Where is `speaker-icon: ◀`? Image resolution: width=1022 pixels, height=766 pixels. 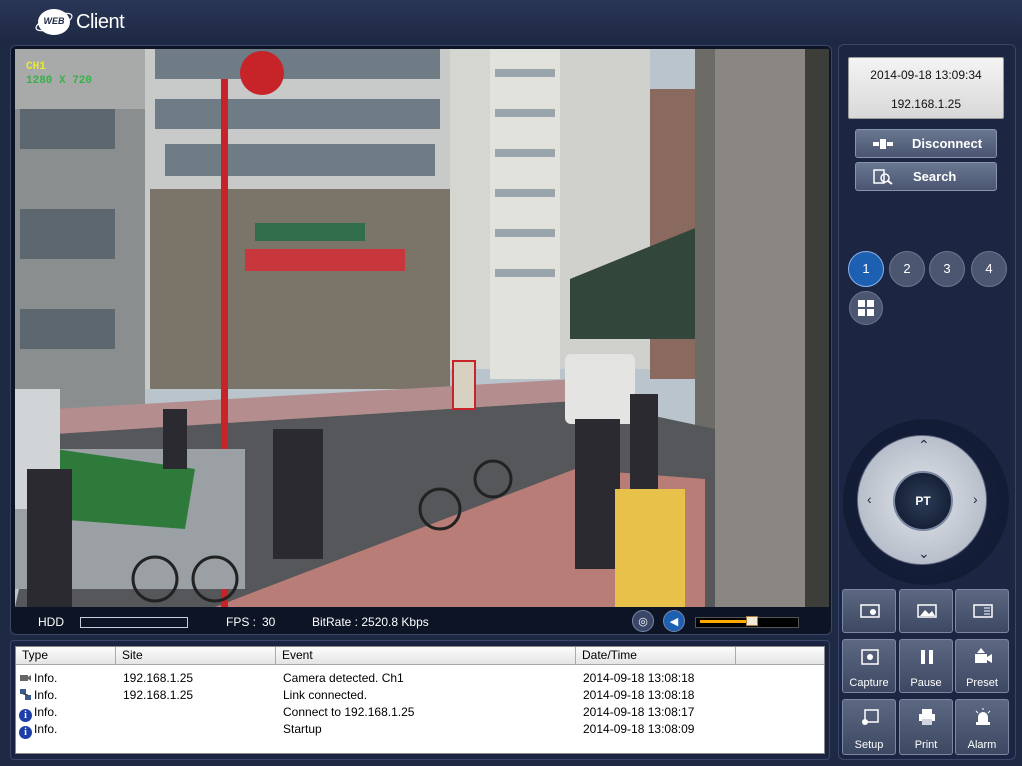
speaker-icon: ◀ is located at coordinates (674, 621).